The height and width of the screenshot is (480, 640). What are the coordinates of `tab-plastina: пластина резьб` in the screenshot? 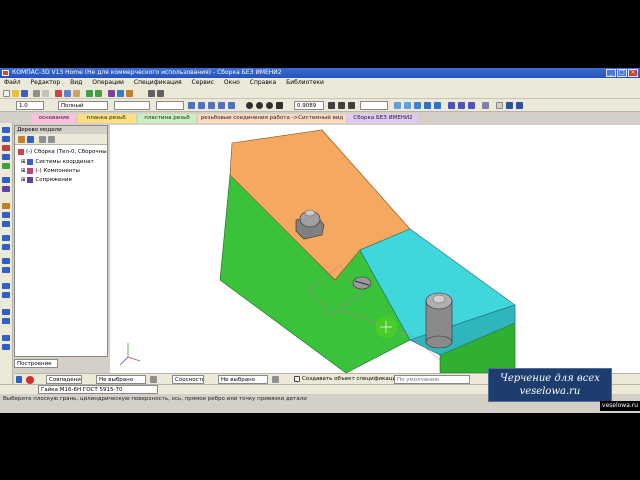 It's located at (167, 118).